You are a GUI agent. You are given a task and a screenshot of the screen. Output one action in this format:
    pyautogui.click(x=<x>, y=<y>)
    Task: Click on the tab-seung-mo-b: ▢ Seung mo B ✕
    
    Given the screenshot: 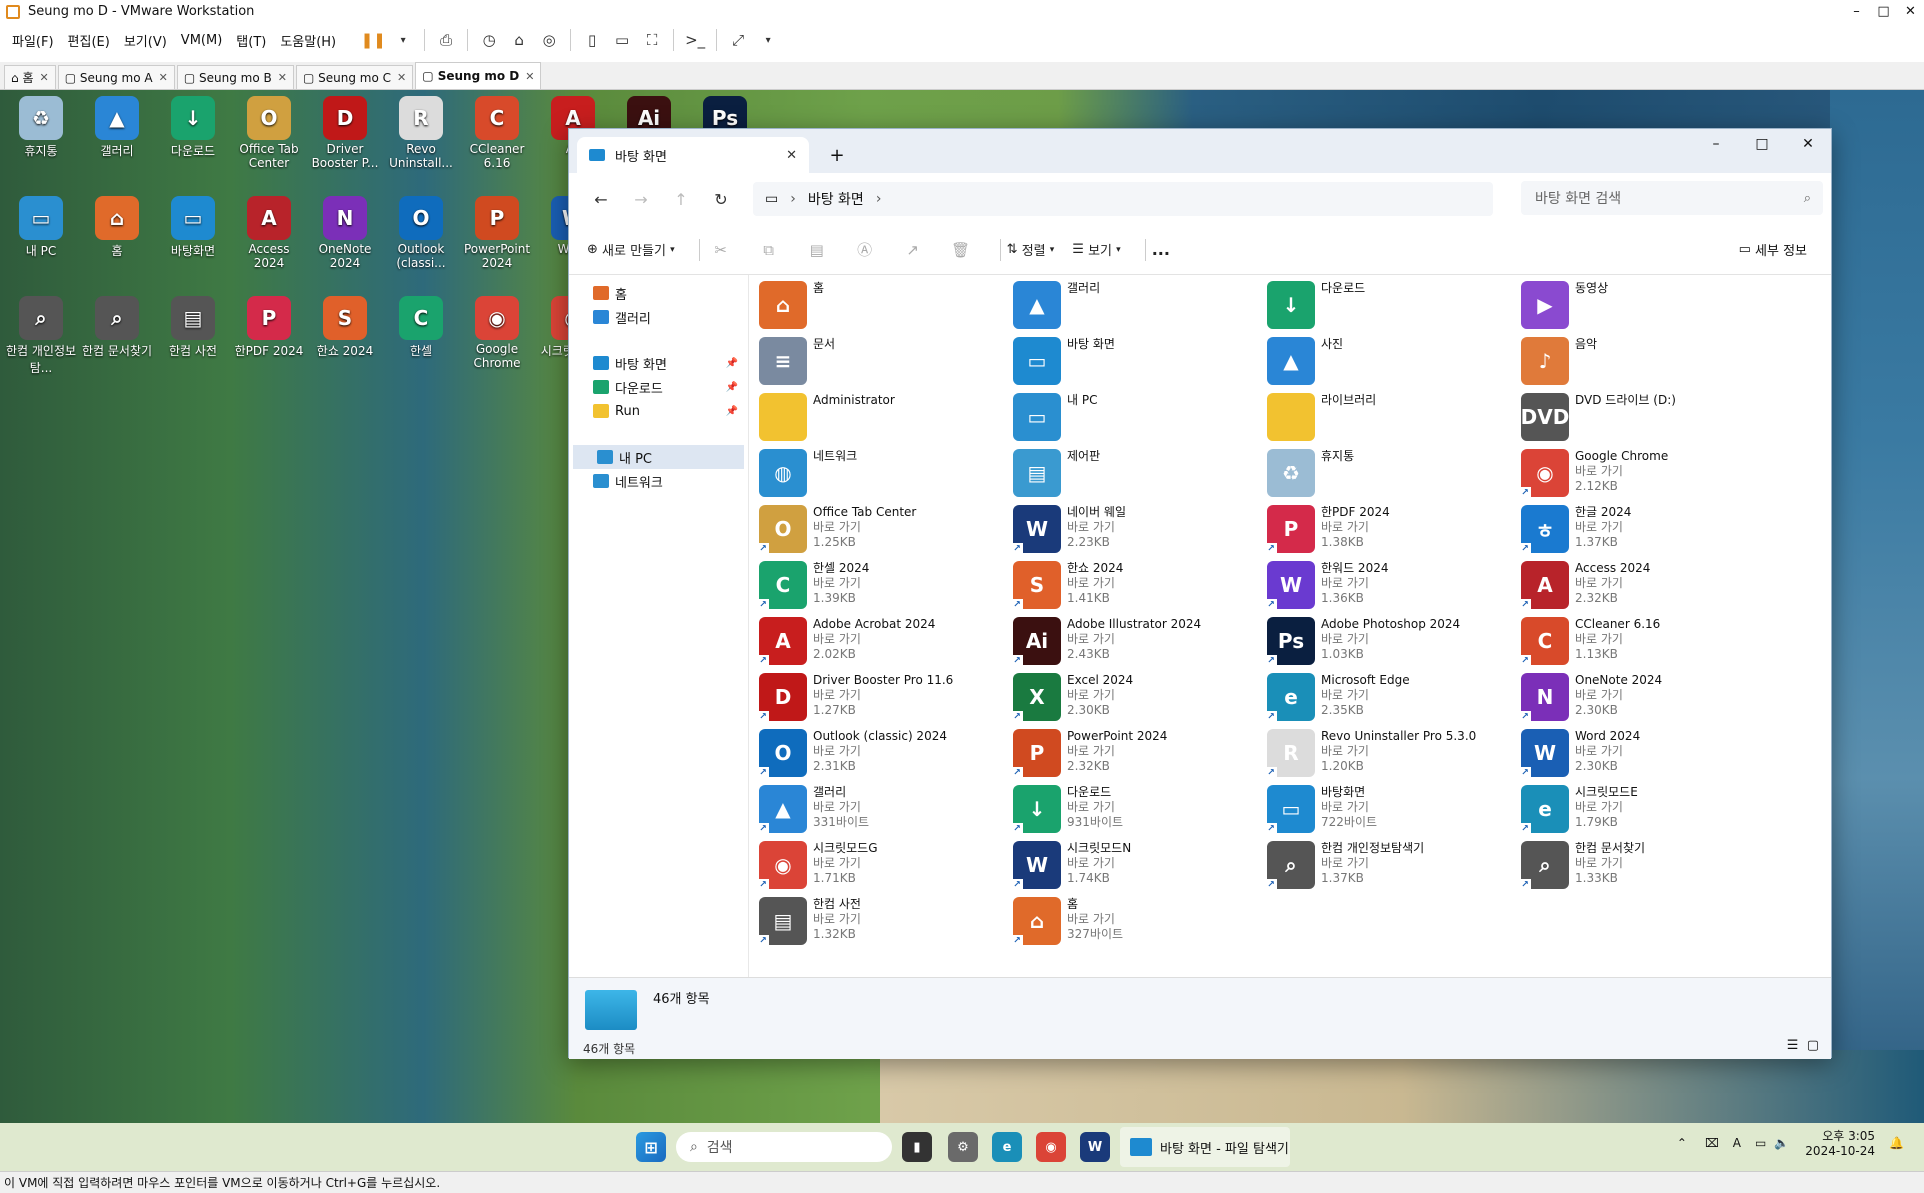 What is the action you would take?
    pyautogui.click(x=235, y=77)
    